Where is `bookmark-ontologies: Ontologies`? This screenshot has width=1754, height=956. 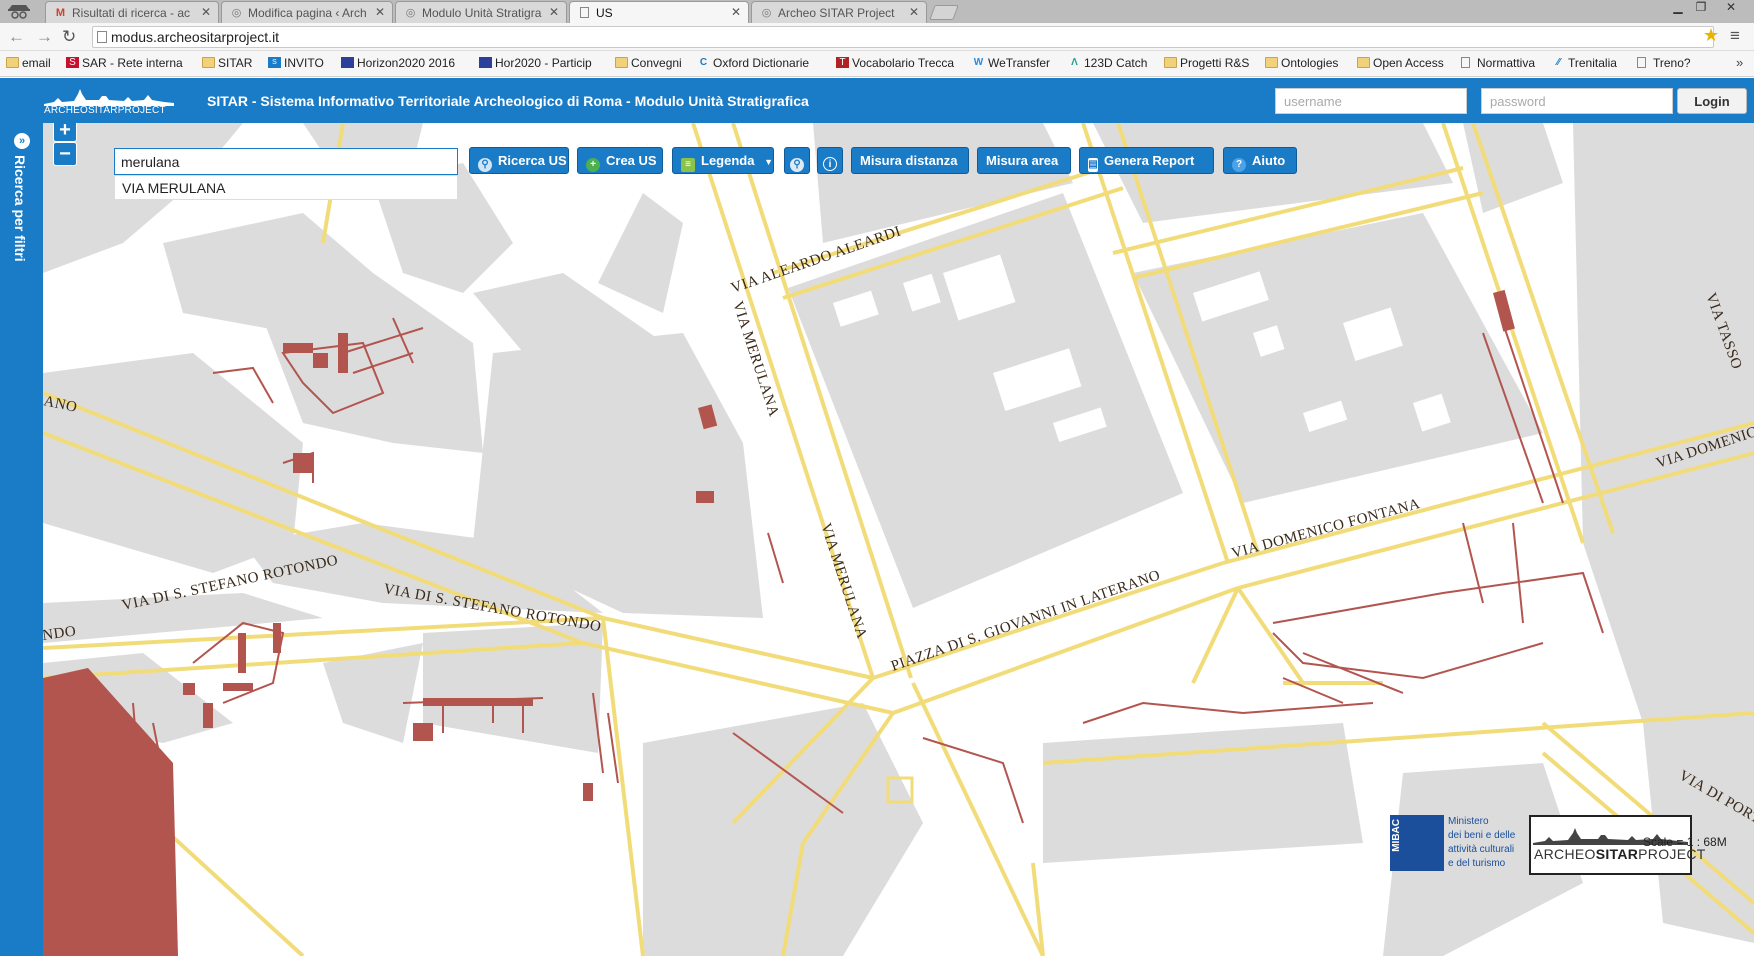
bookmark-ontologies: Ontologies is located at coordinates (1301, 63).